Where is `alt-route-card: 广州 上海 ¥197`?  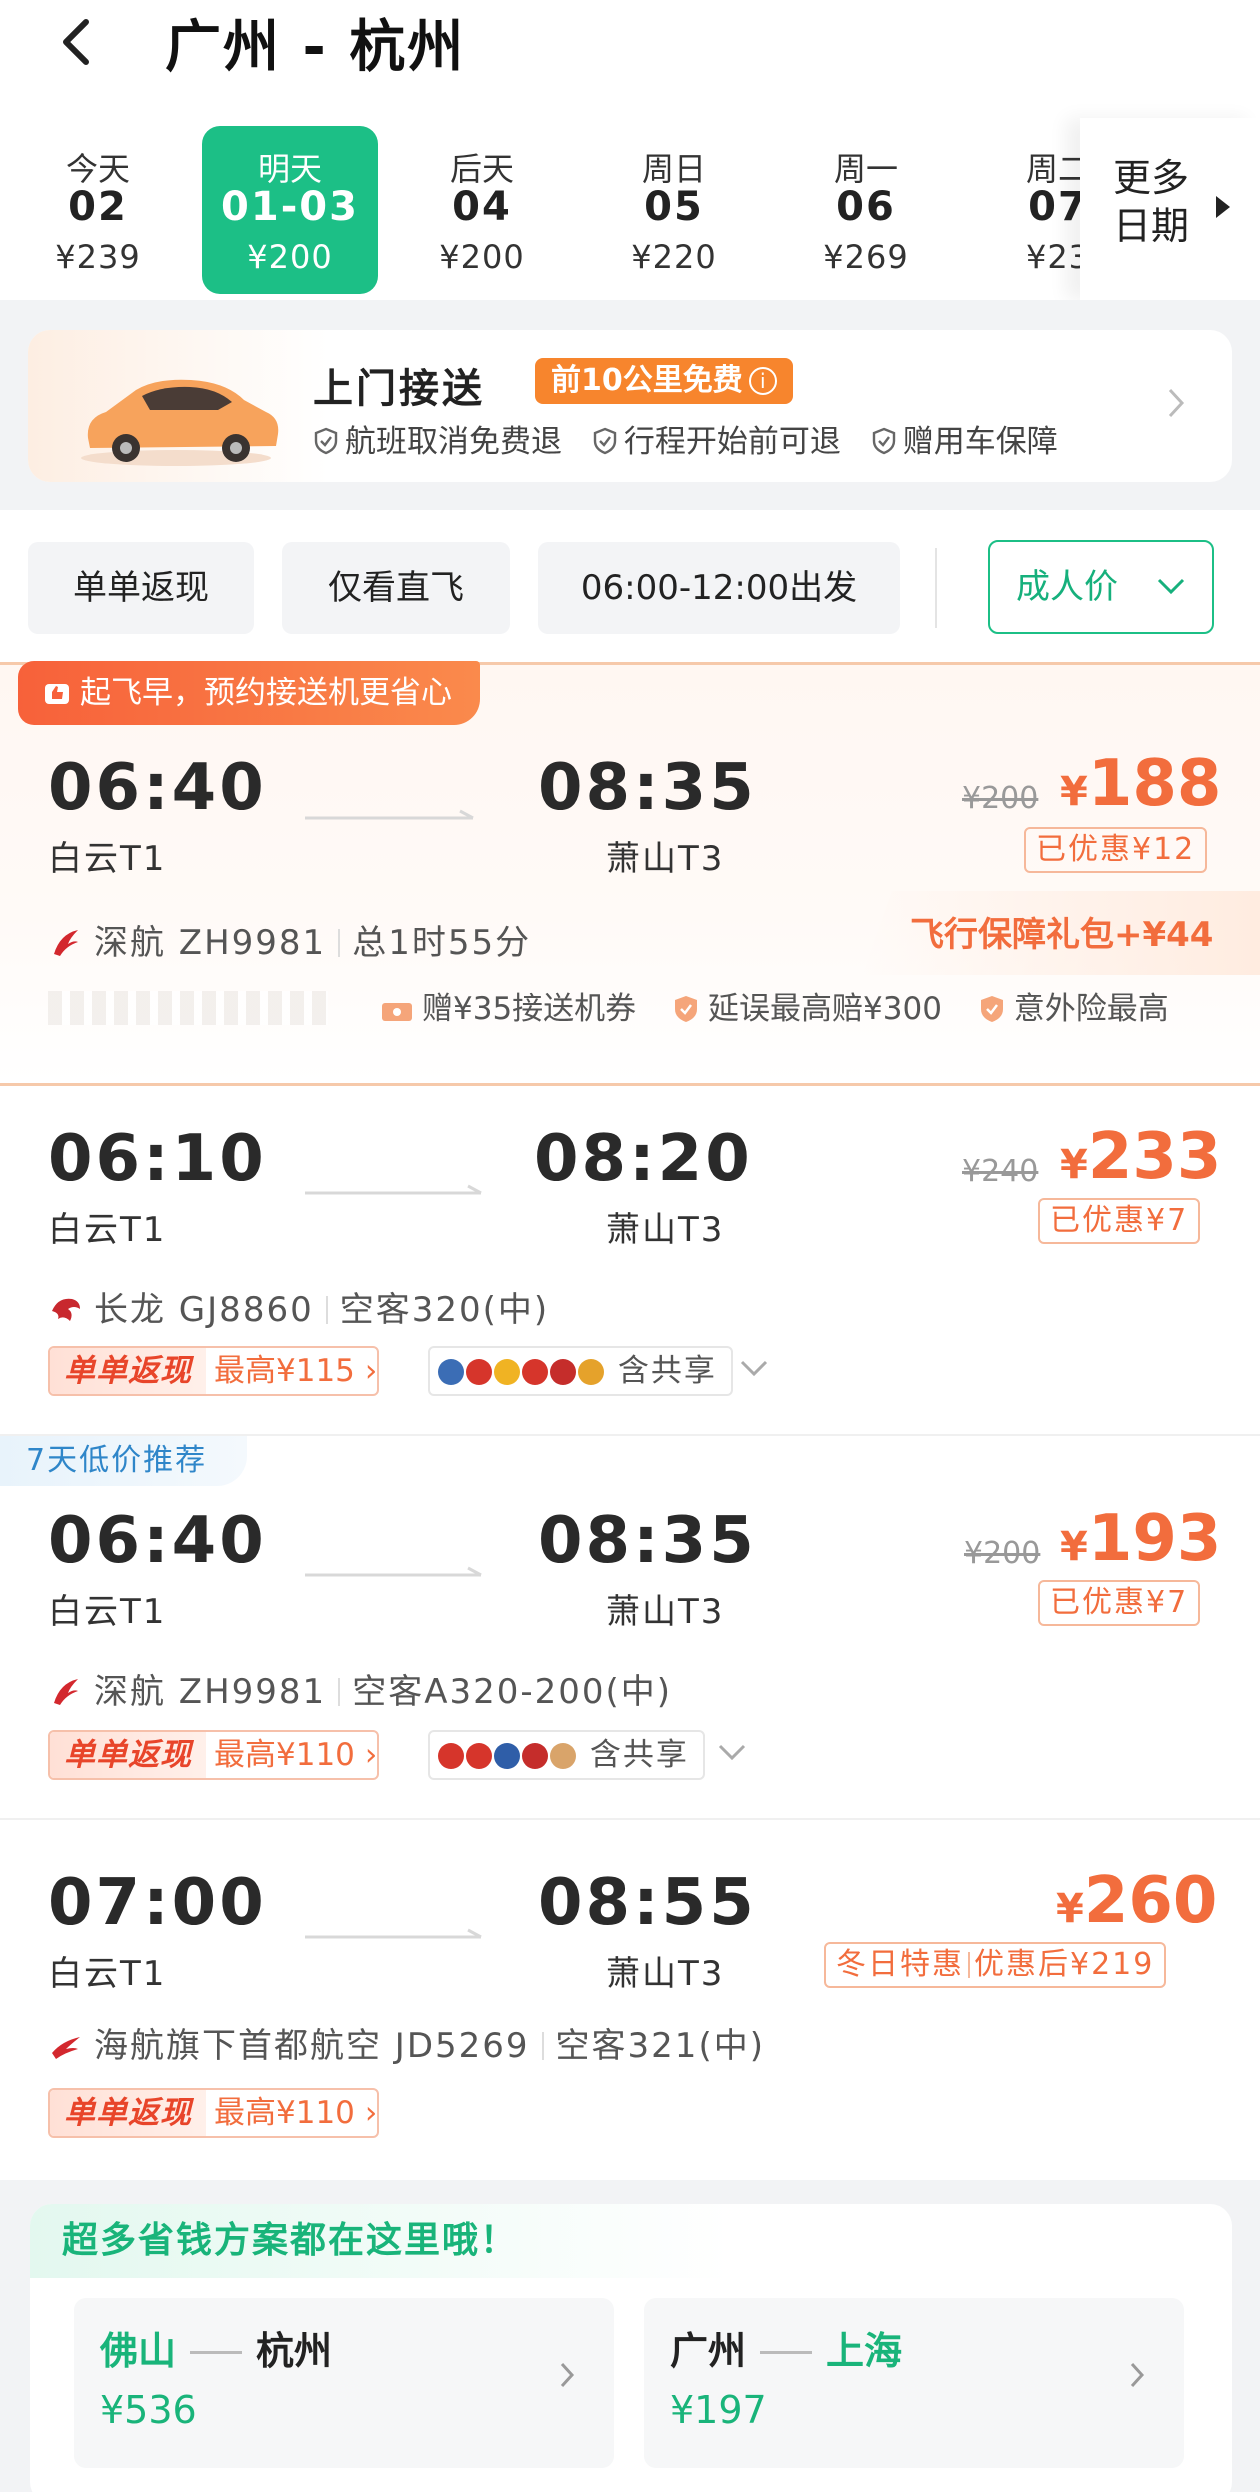
alt-route-card: 广州 上海 ¥197 is located at coordinates (914, 2383).